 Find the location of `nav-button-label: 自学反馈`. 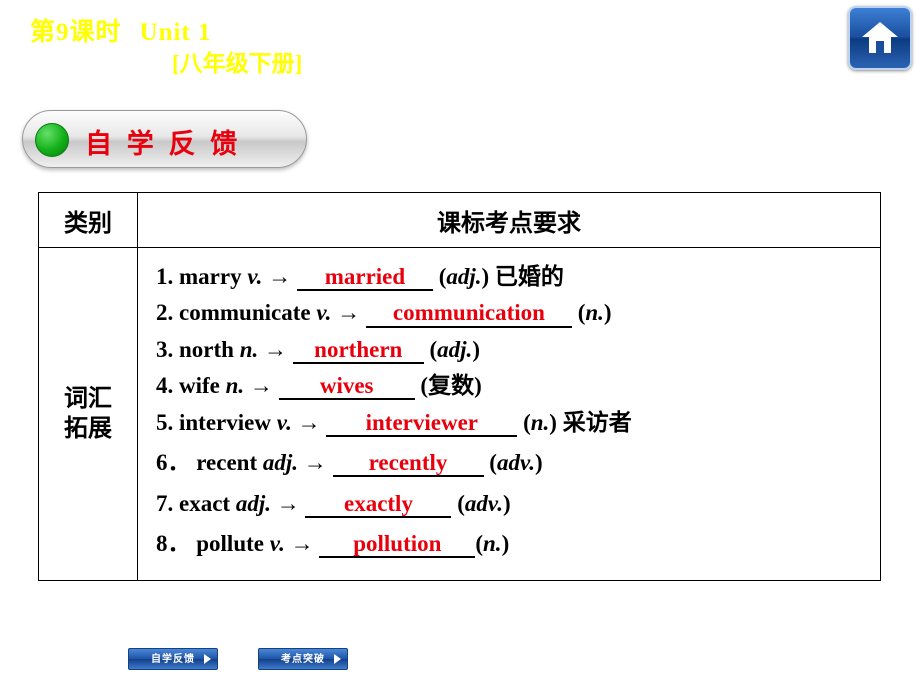

nav-button-label: 自学反馈 is located at coordinates (173, 659).